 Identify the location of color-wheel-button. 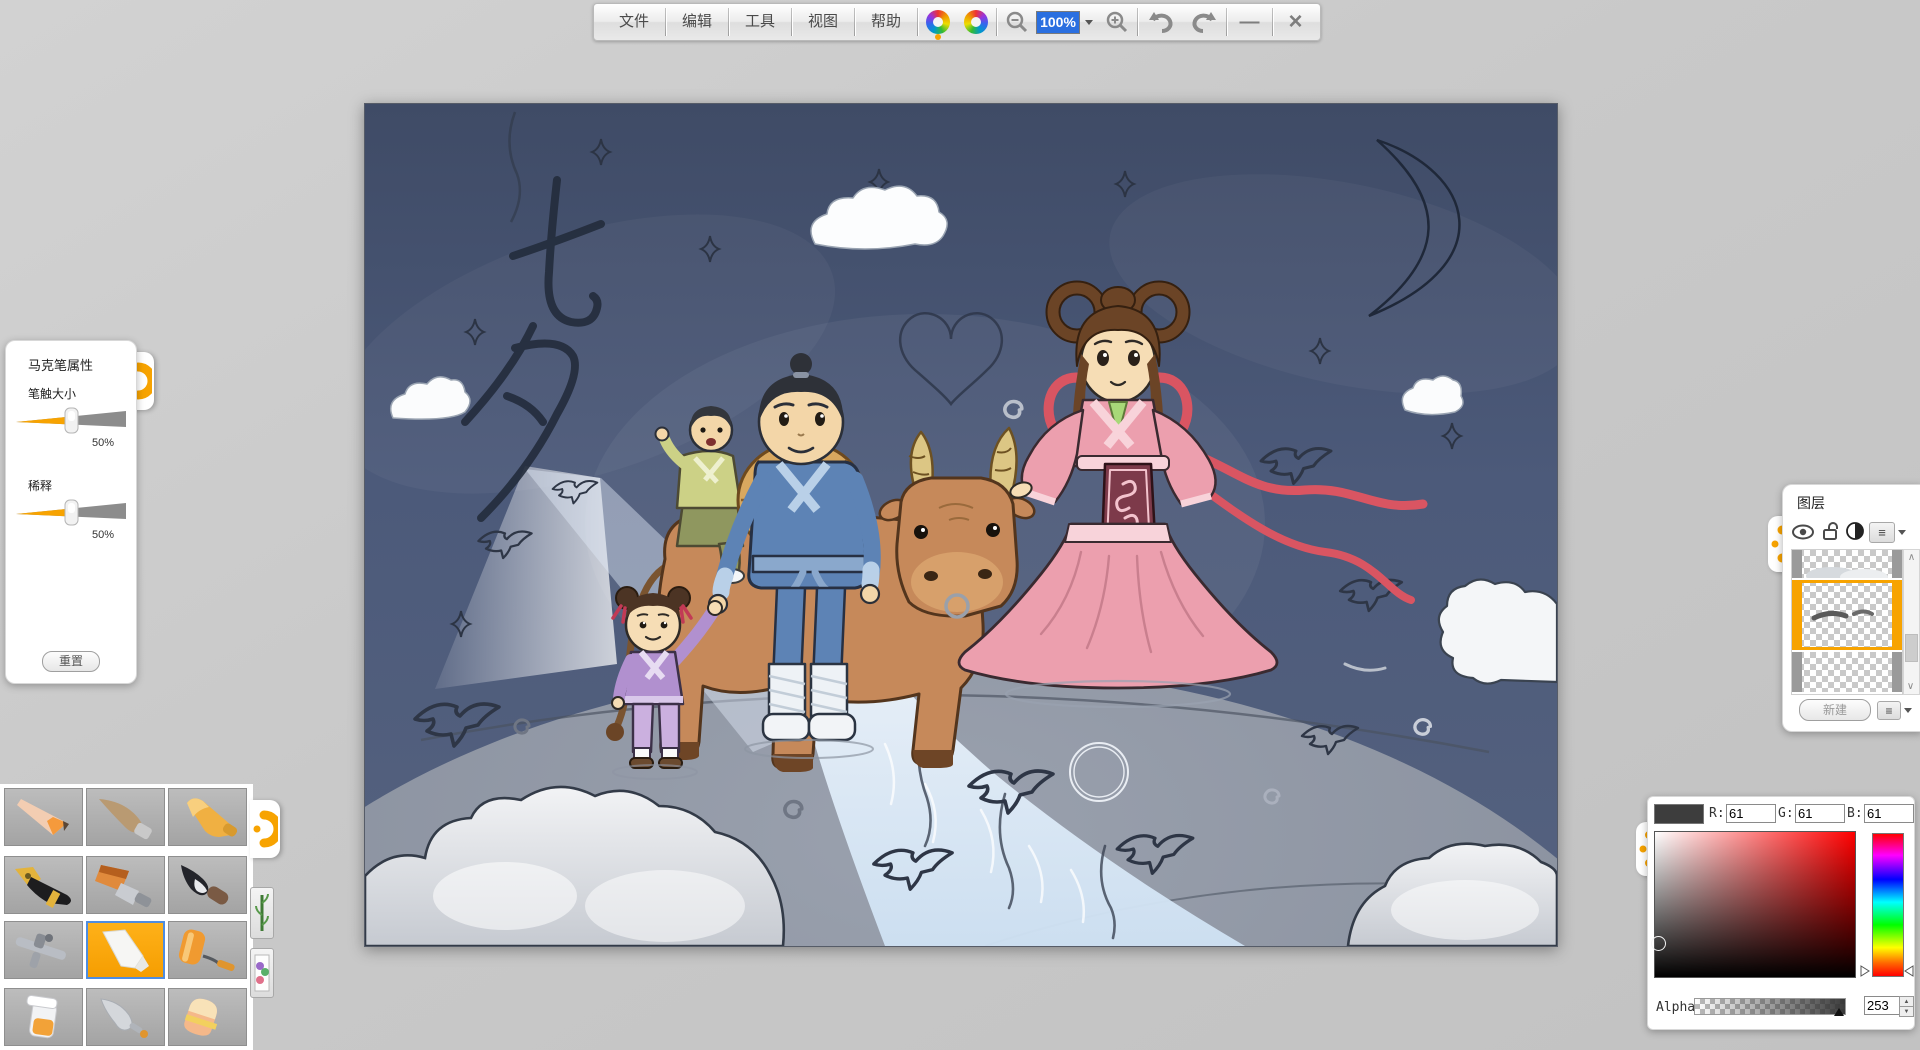
(938, 23).